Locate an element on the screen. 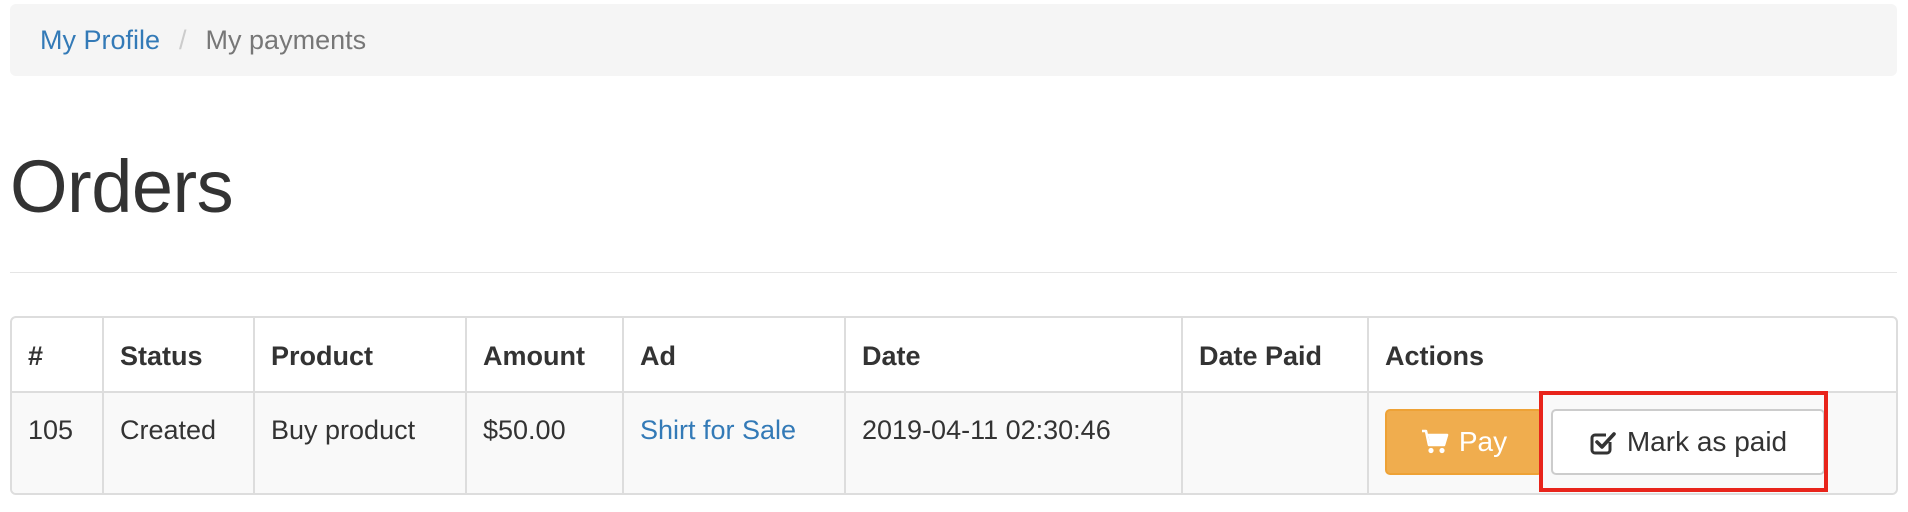  mark-as-paid-button: Mark as paid is located at coordinates (1688, 442).